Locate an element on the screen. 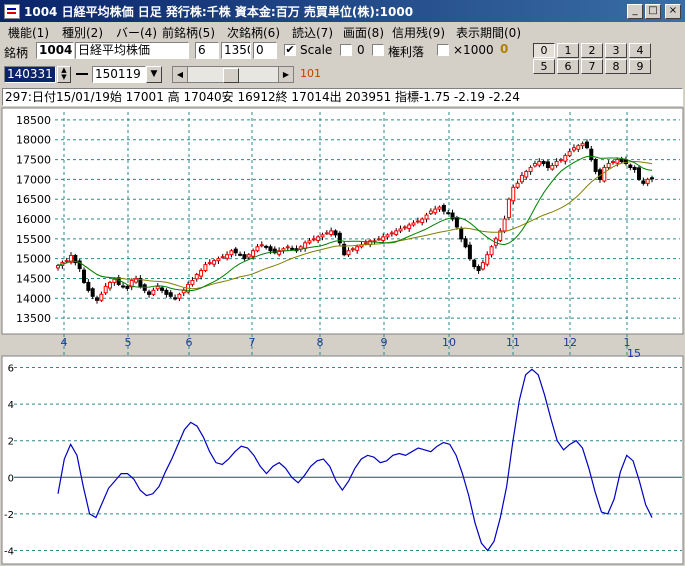 The width and height of the screenshot is (685, 566). x-tick-label: 7 is located at coordinates (252, 342).